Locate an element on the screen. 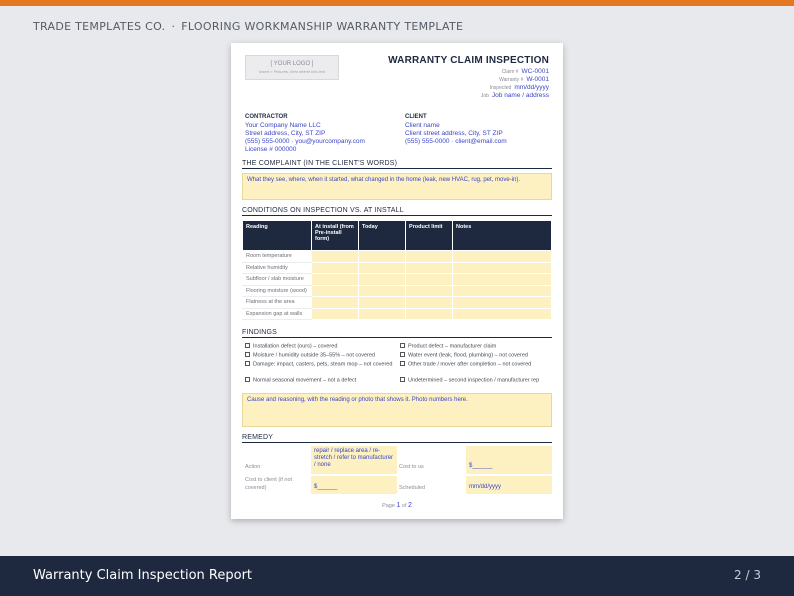 This screenshot has width=794, height=596. template-name: FLOORING WORKMANSHIP WARRANTY TEMPLATE is located at coordinates (322, 26).